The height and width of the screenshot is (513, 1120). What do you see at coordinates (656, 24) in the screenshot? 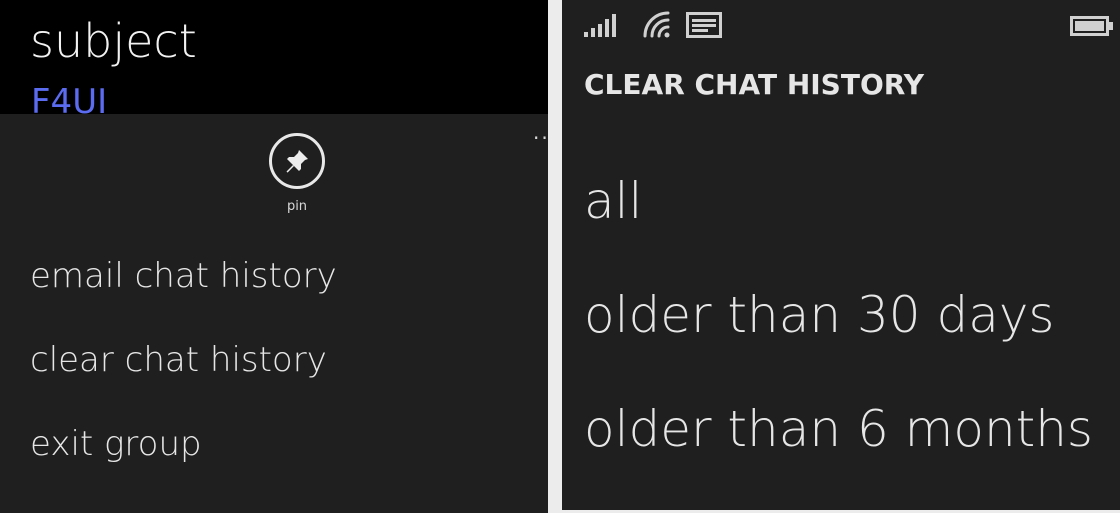
I see `wifi-icon` at bounding box center [656, 24].